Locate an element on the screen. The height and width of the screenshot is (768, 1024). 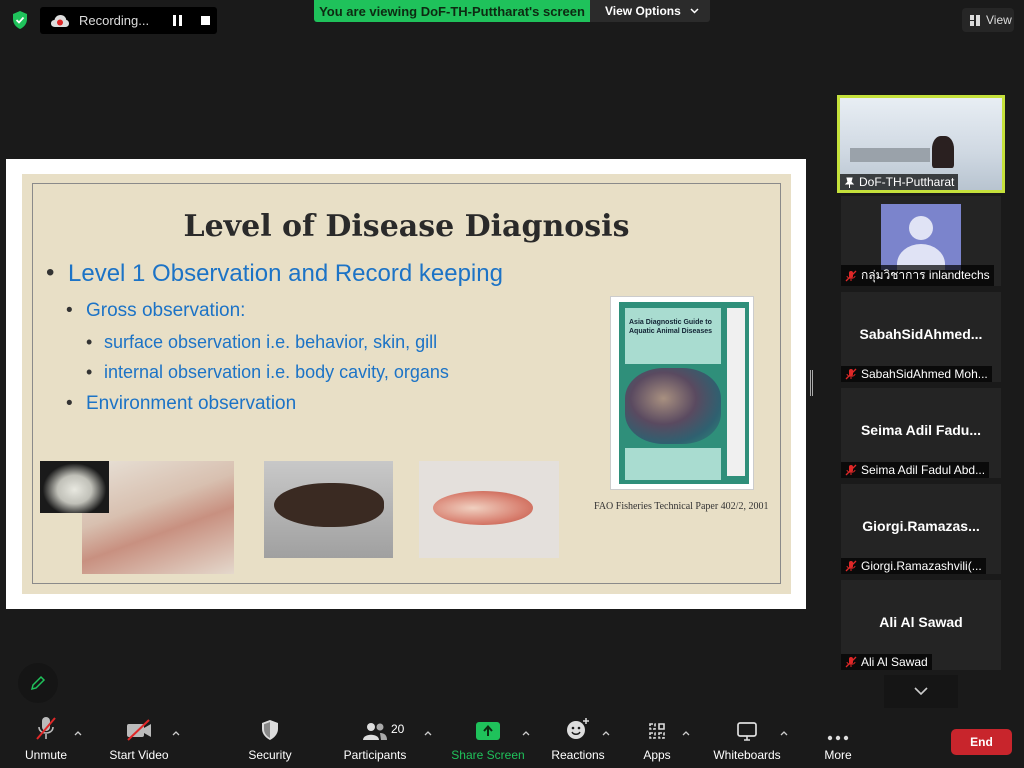
security-button: Security is located at coordinates (270, 740).